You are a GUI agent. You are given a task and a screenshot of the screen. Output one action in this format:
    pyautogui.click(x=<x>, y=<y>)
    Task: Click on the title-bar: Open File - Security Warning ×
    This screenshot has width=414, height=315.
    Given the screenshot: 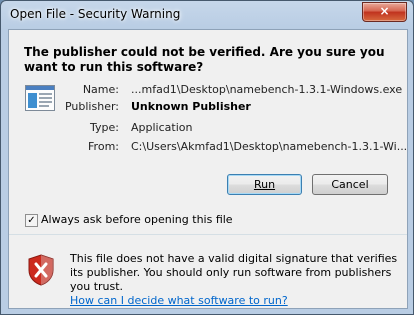 What is the action you would take?
    pyautogui.click(x=207, y=14)
    